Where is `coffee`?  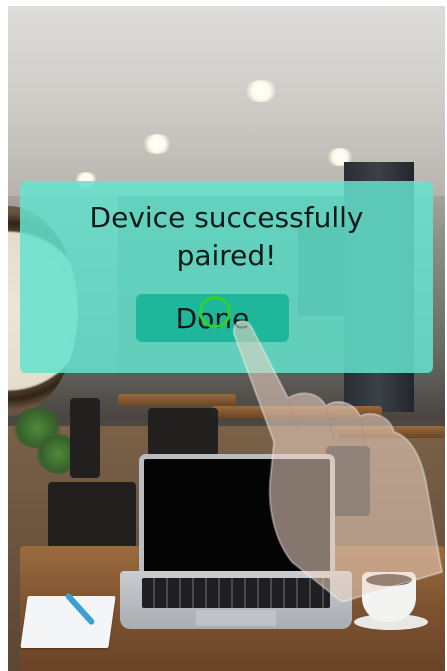 coffee is located at coordinates (389, 580).